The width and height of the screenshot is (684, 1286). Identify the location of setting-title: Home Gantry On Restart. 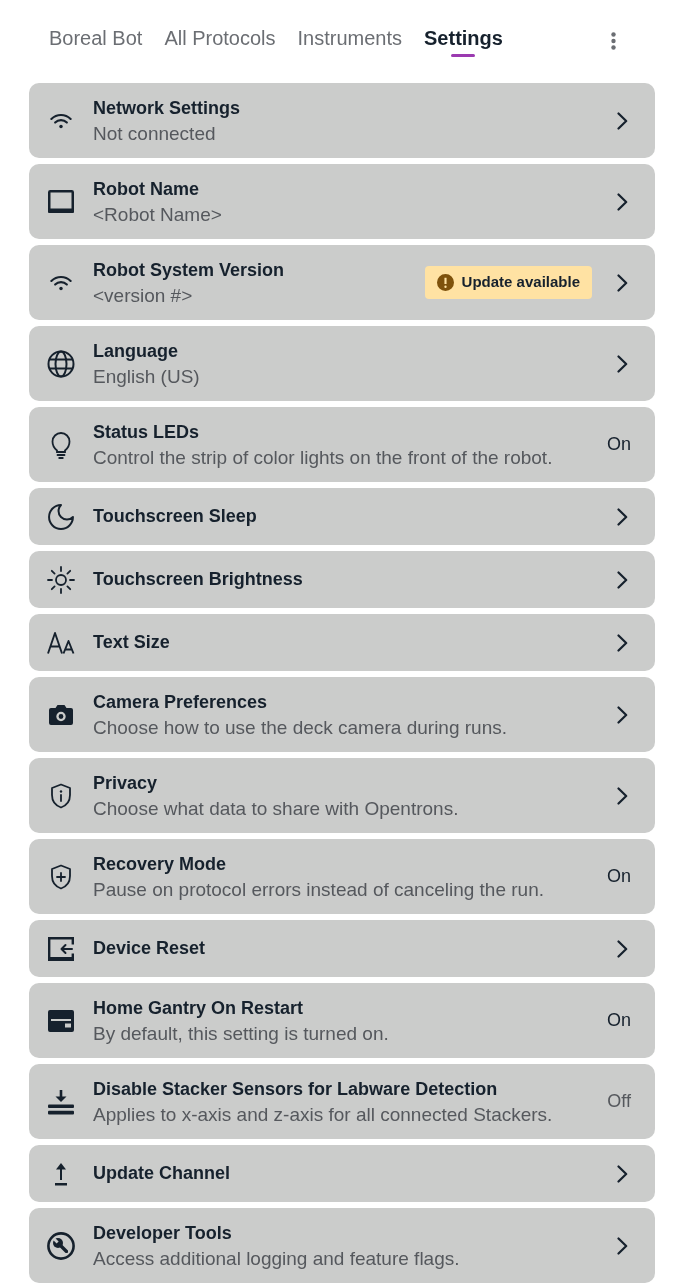
(199, 1008).